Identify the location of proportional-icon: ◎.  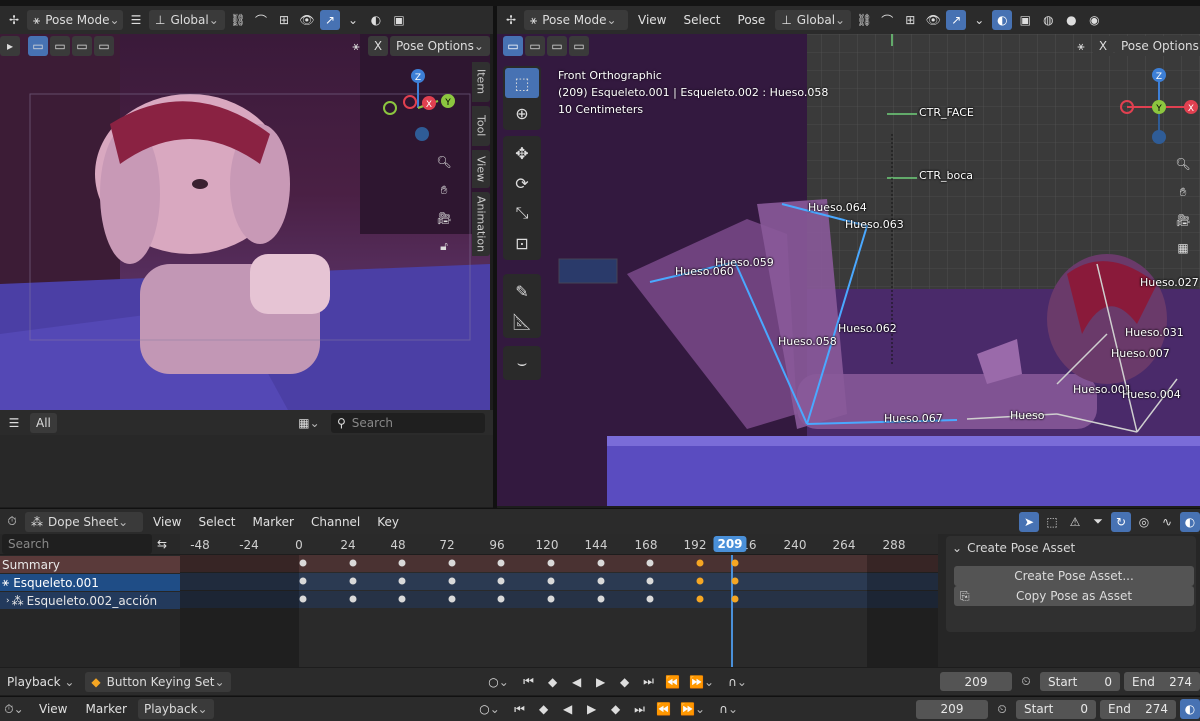
(1144, 522).